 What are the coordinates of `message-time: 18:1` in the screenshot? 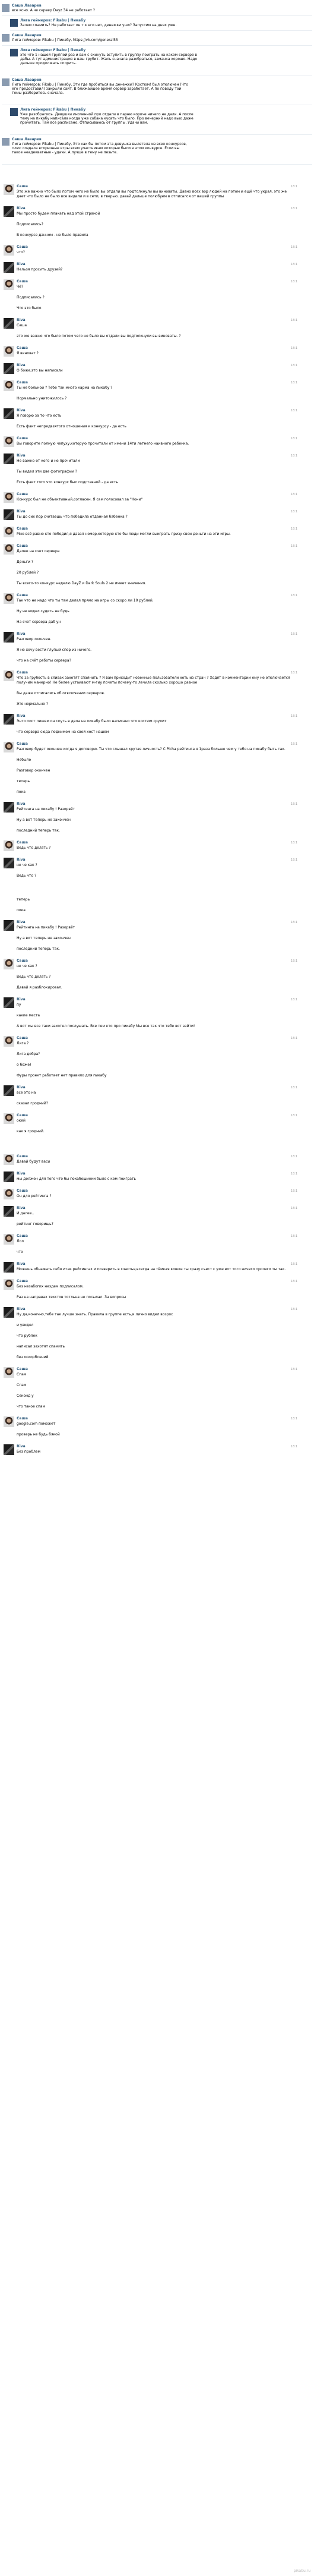 It's located at (293, 1156).